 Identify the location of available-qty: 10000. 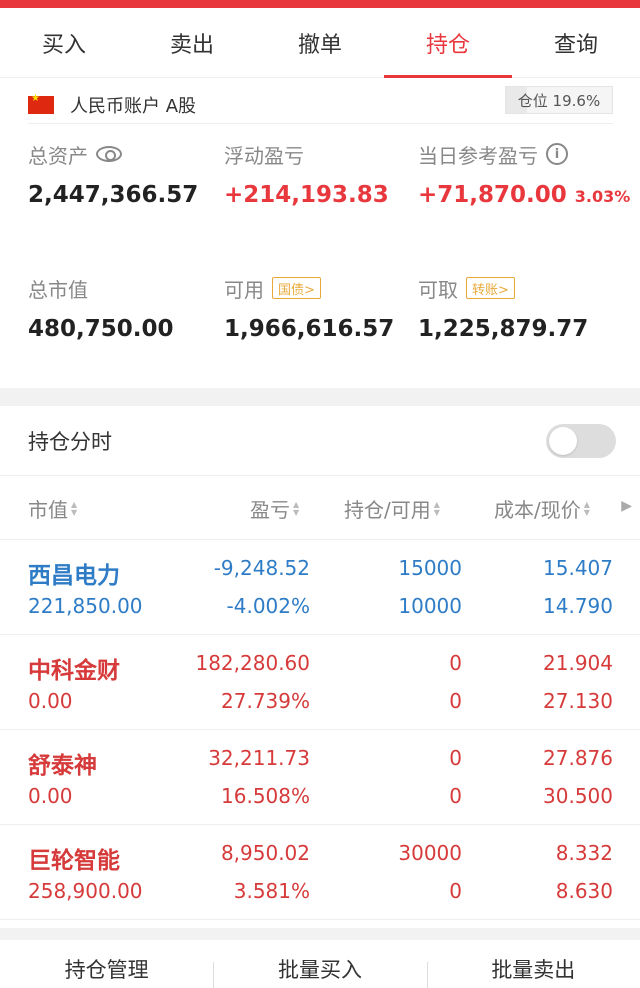
(430, 606).